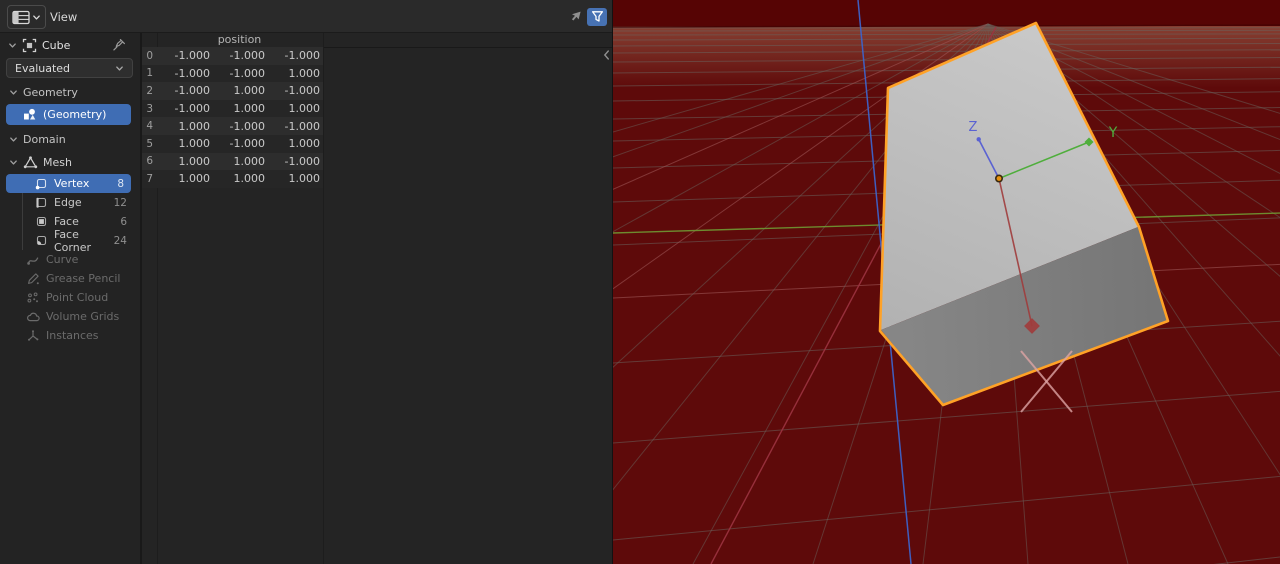  I want to click on spreadsheet-icon, so click(21, 17).